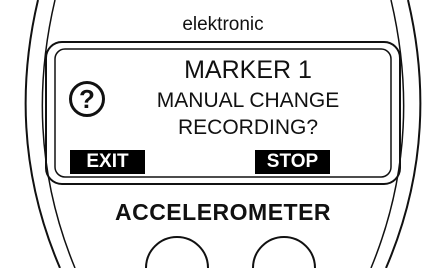 This screenshot has height=268, width=446. Describe the element at coordinates (223, 212) in the screenshot. I see `device-name-label: ACCELEROMETER` at that location.